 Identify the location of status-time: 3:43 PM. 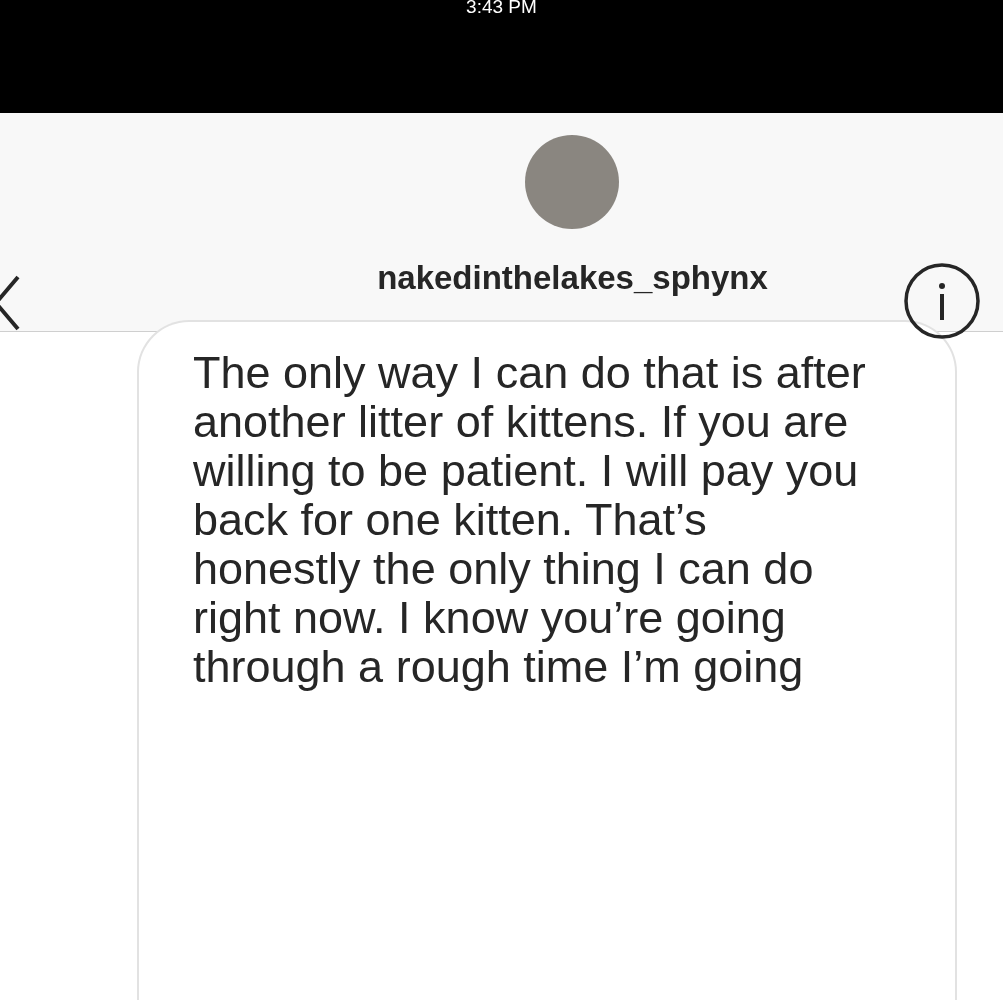
(501, 8).